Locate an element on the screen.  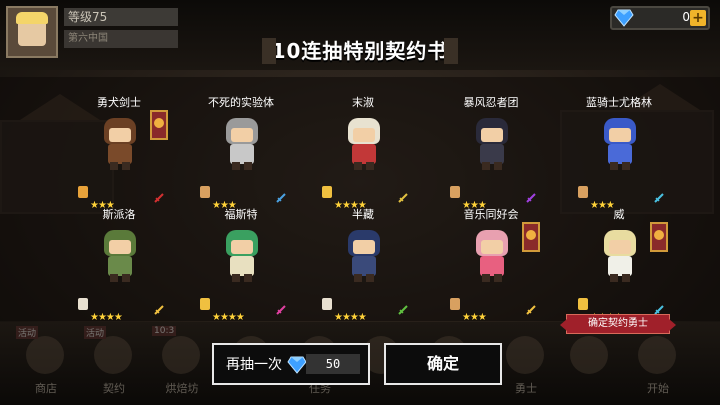
hero-card: 不死的实验体 ★★★ is located at coordinates (241, 153).